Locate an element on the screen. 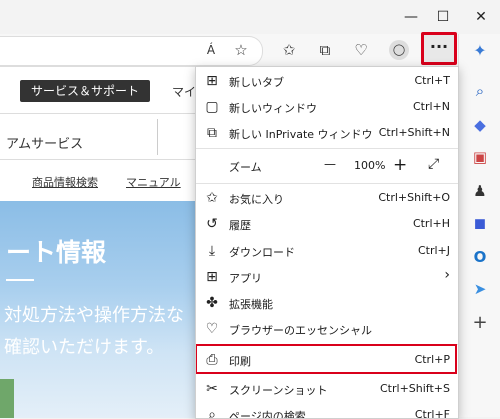 The width and height of the screenshot is (500, 419). menu-label: 印刷 is located at coordinates (240, 361).